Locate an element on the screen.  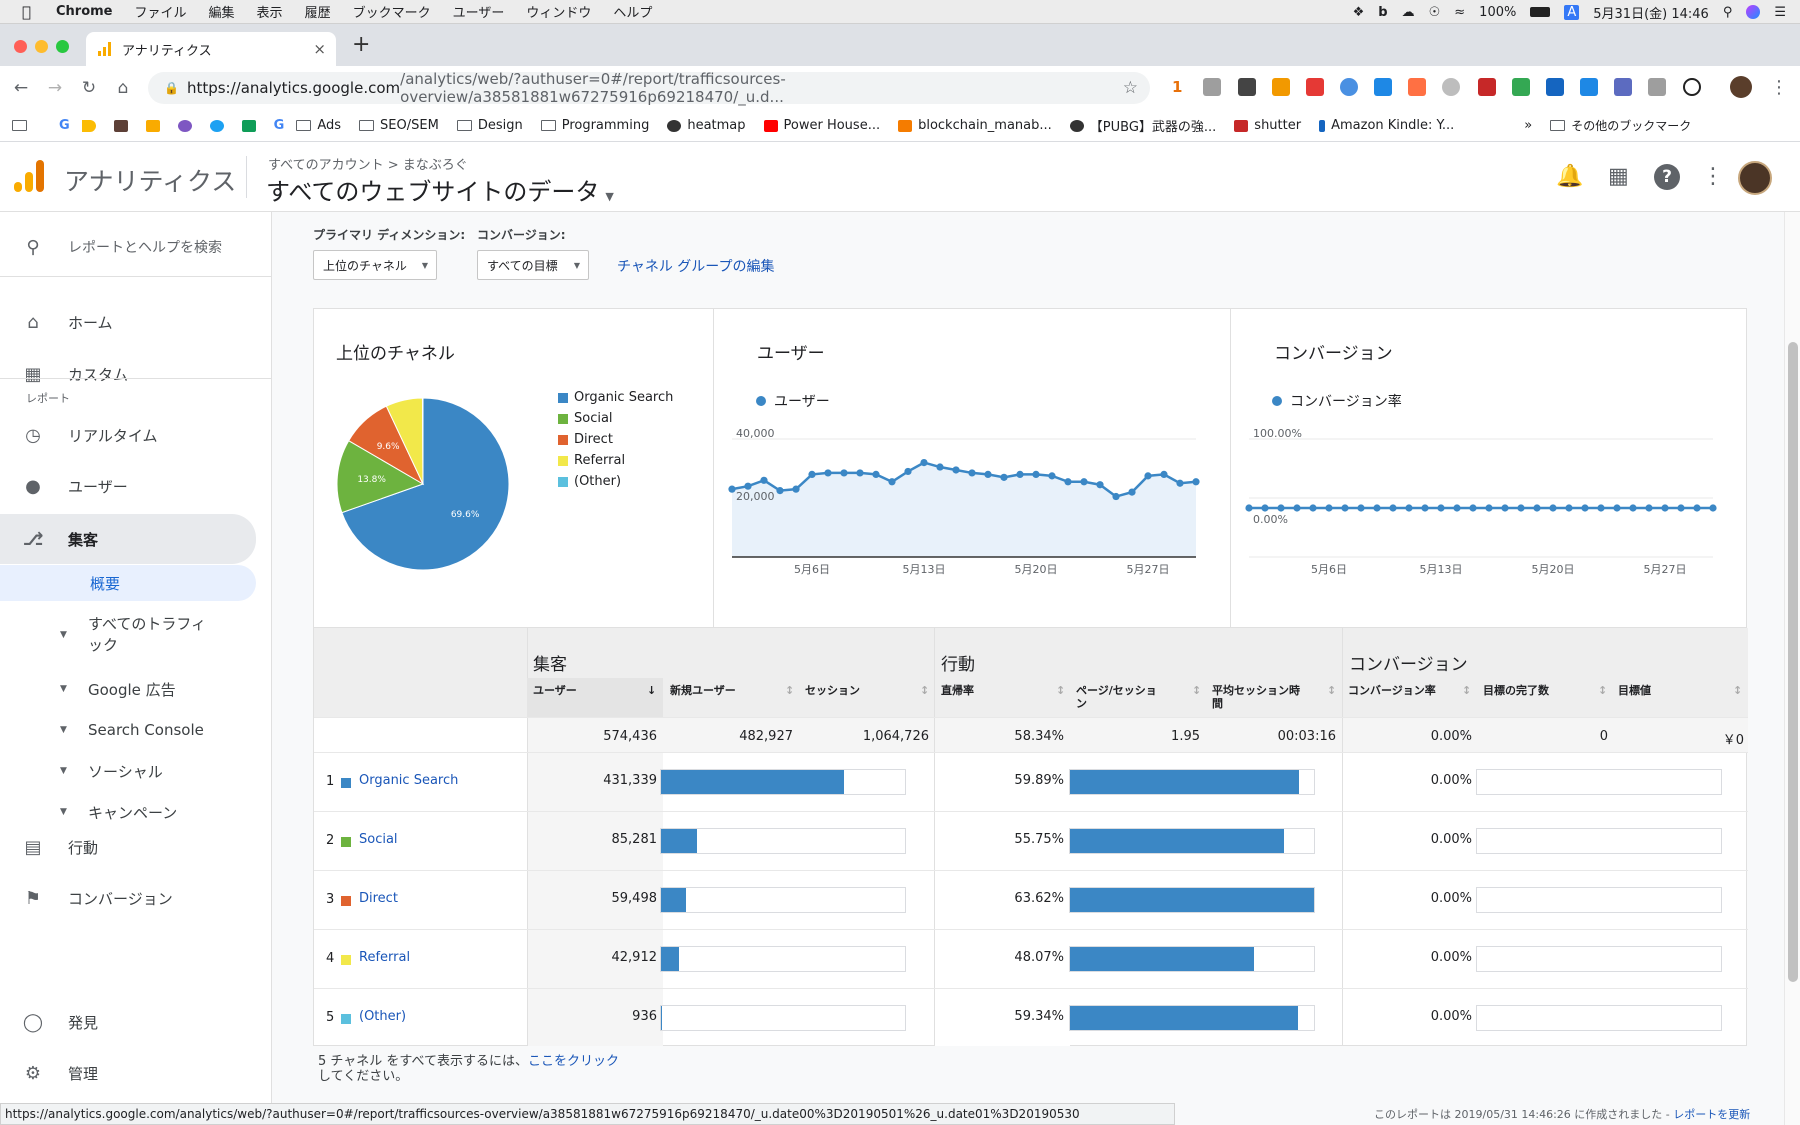
screenshot-extension-icon is located at coordinates (1623, 87).